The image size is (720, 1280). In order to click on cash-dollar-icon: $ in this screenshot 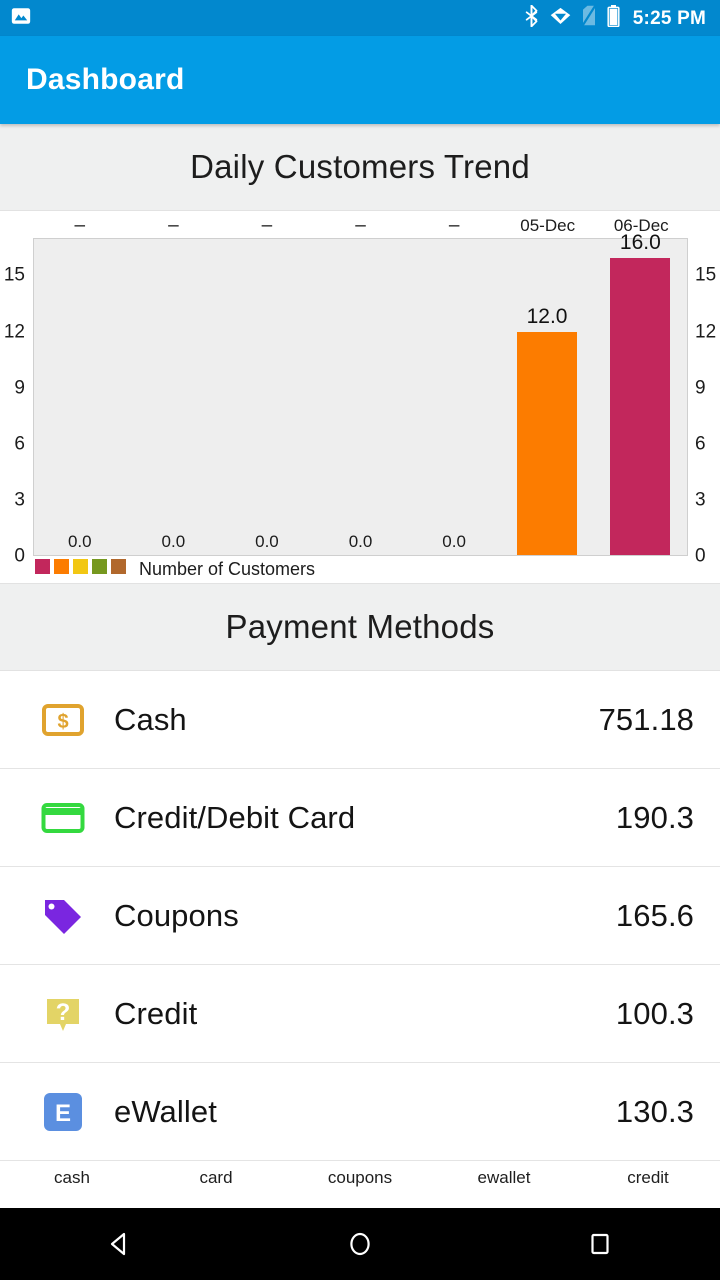, I will do `click(63, 719)`.